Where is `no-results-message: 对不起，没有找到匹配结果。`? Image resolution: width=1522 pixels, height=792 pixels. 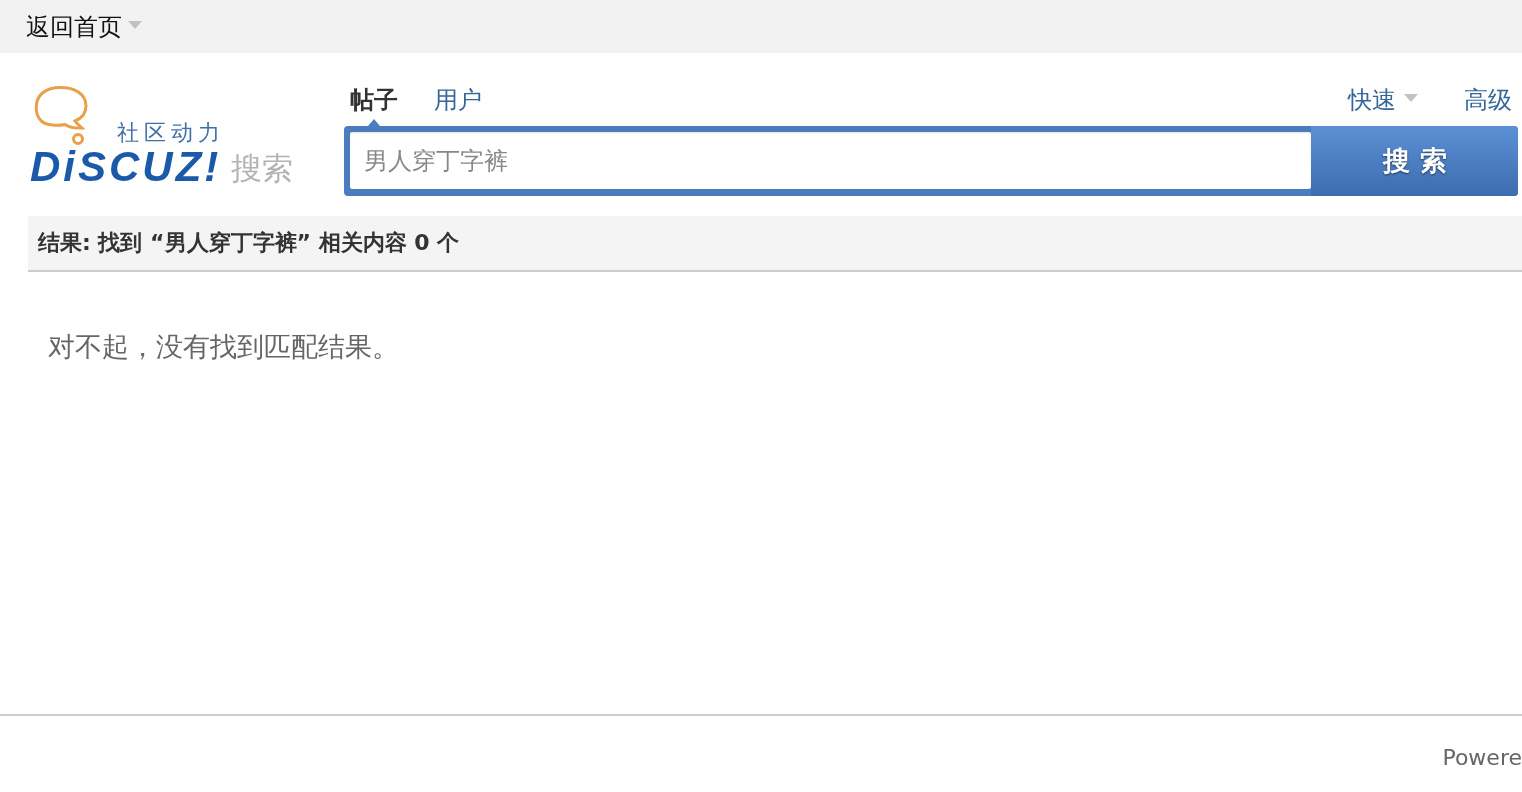
no-results-message: 对不起，没有找到匹配结果。 is located at coordinates (223, 347).